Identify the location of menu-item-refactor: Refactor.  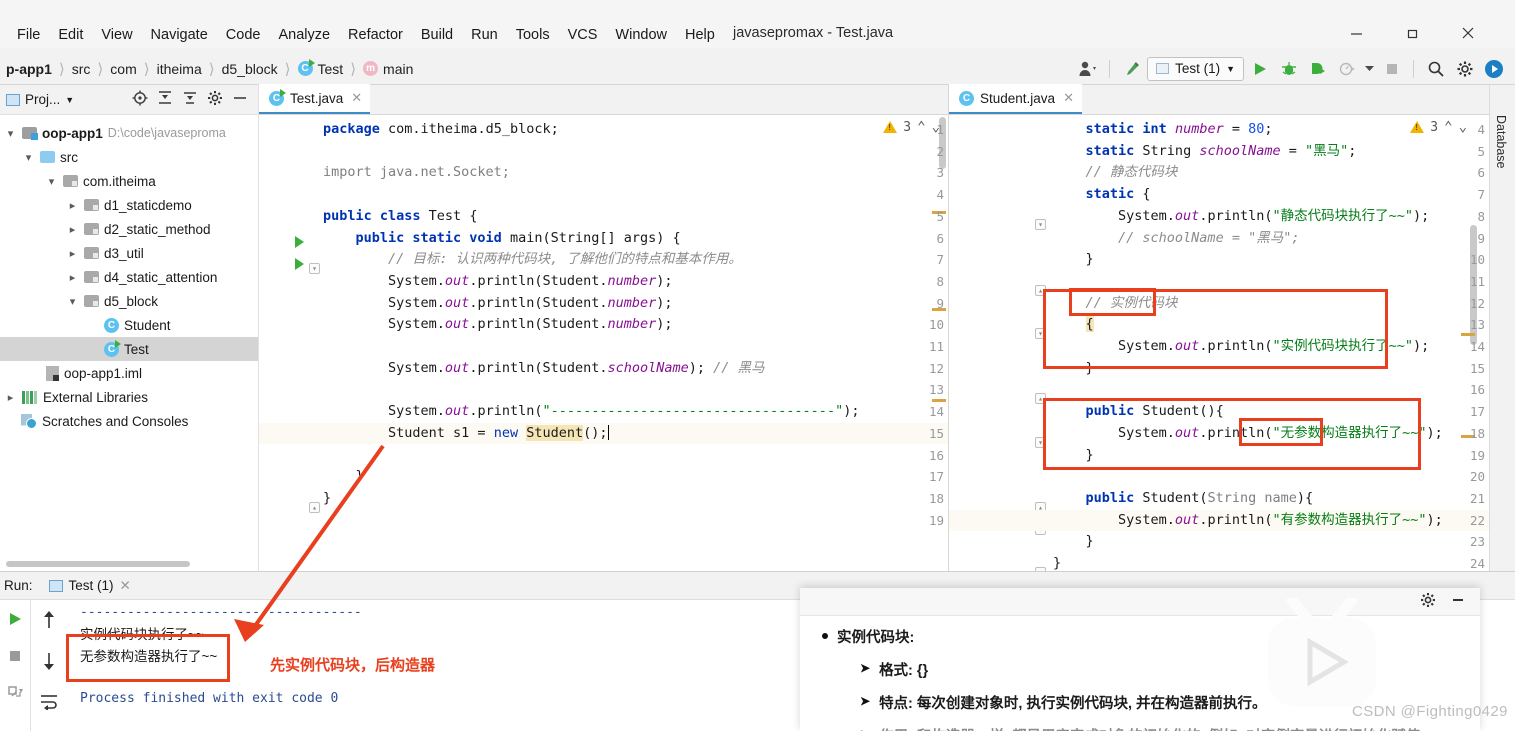
(375, 35).